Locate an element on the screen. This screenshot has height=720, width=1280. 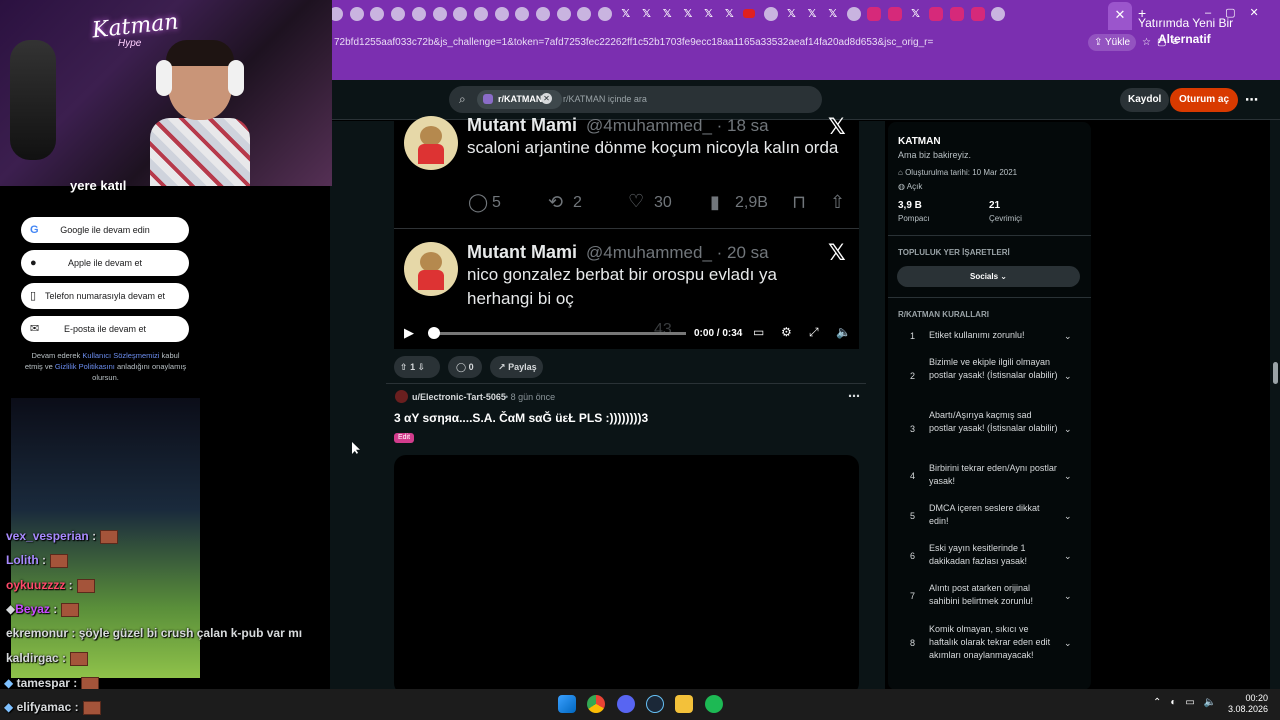
page-scrollbar is located at coordinates (1275, 405).